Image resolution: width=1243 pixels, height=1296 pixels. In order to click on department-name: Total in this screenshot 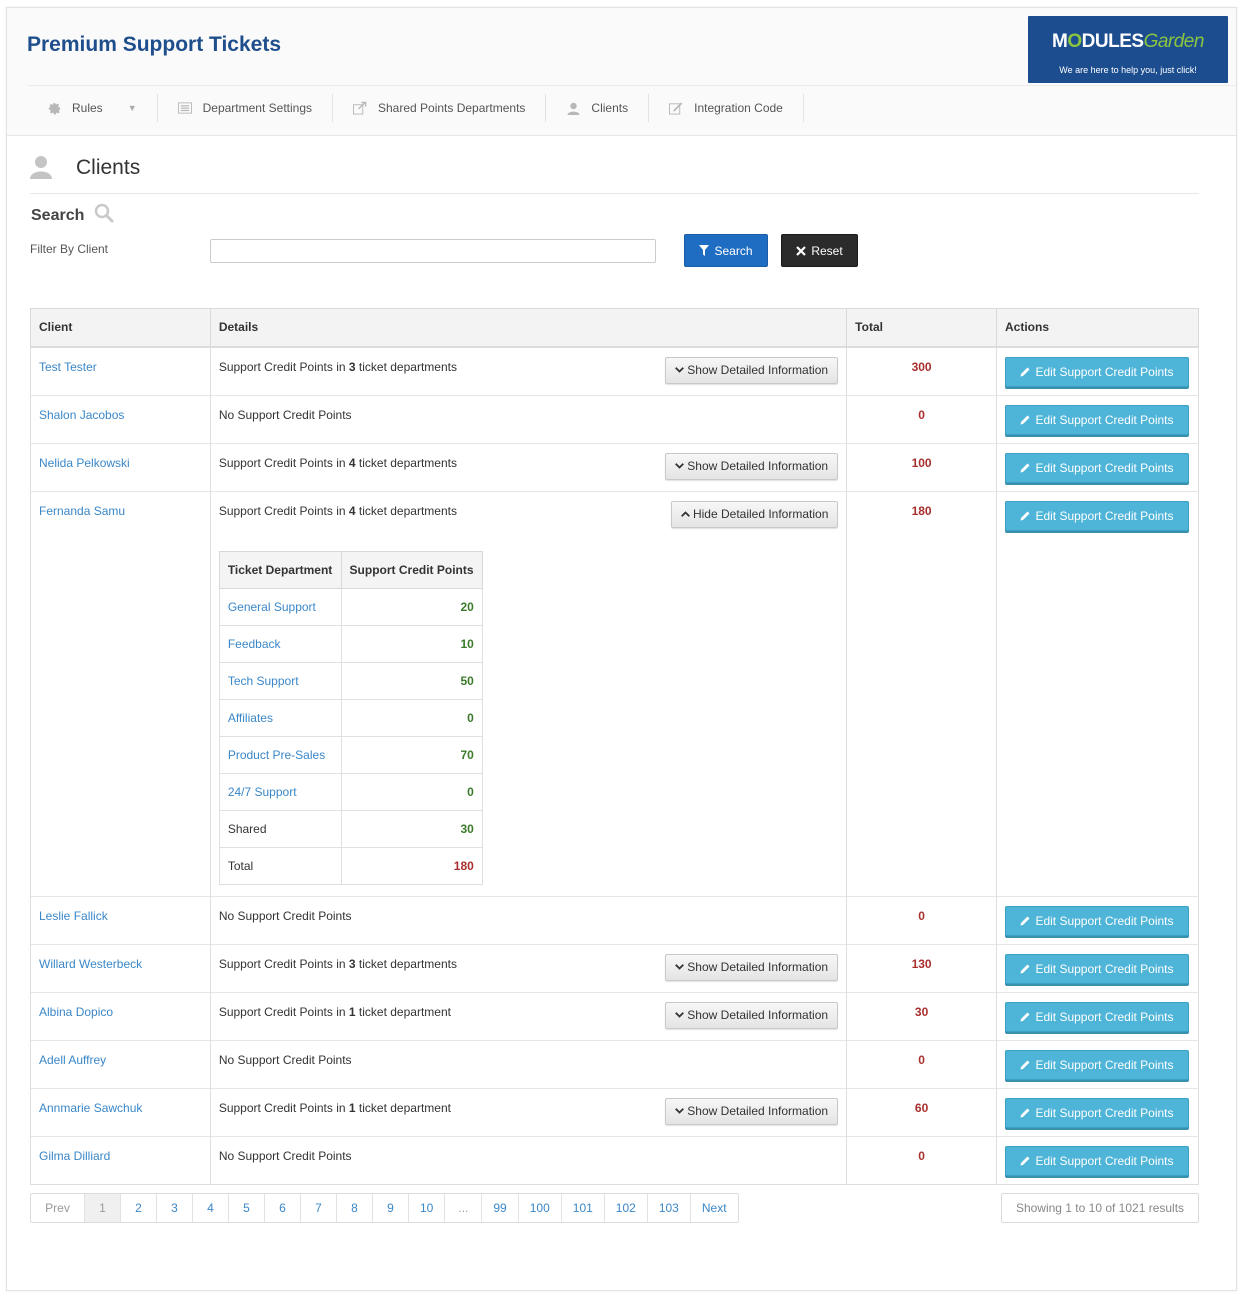, I will do `click(240, 865)`.